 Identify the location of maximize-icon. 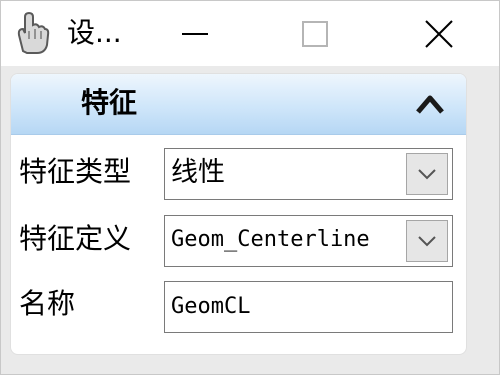
(315, 33).